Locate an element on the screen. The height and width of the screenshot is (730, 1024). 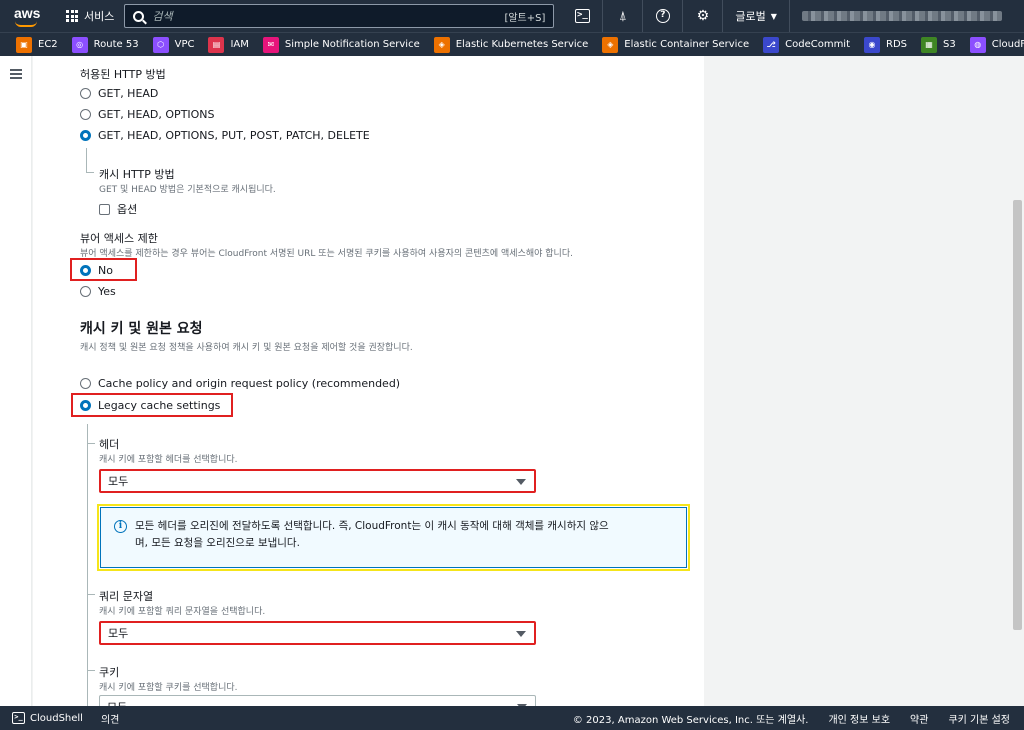
dropdown-arrow-icon is located at coordinates (521, 482).